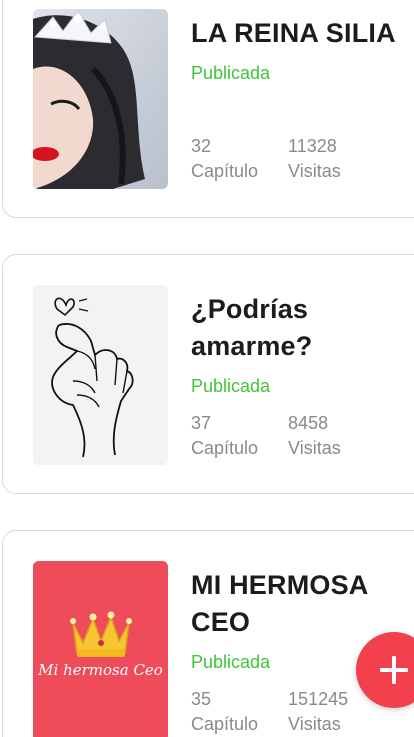 The image size is (414, 737). I want to click on crowned-woman-illustration, so click(100, 99).